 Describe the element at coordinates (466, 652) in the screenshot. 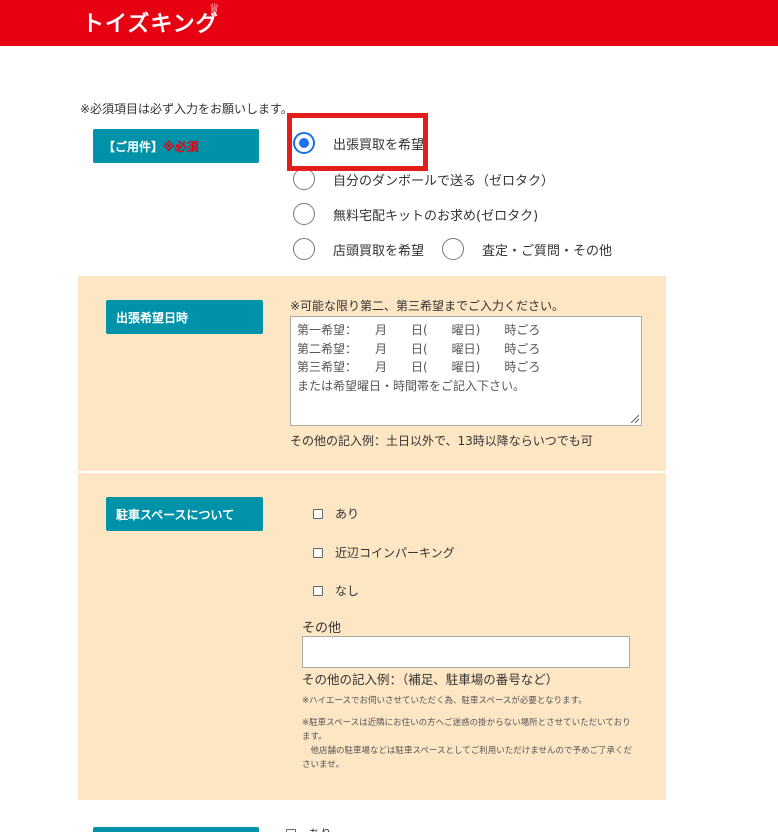

I see `parking-other-input` at that location.